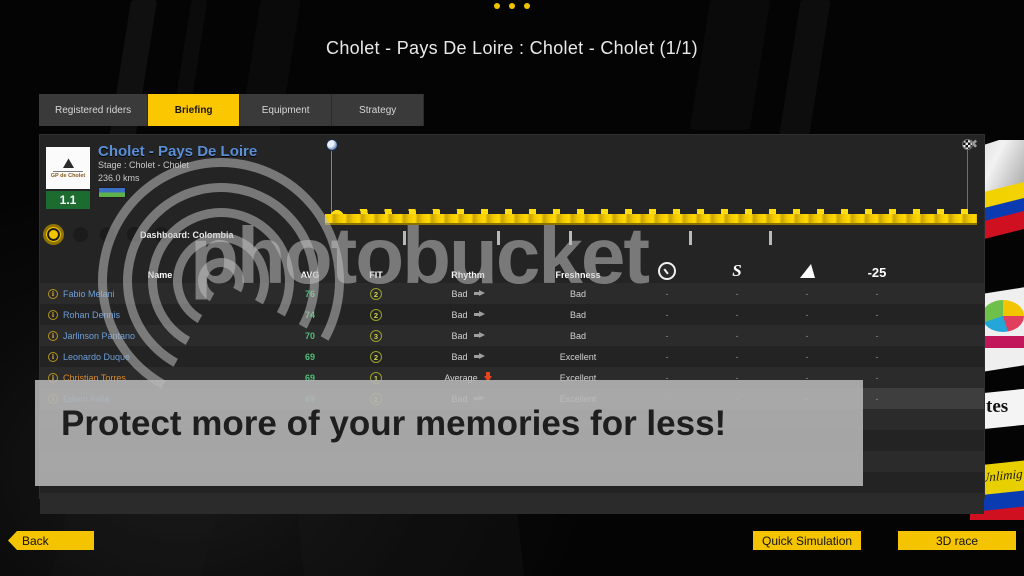  Describe the element at coordinates (967, 144) in the screenshot. I see `finish-flag-icon` at that location.